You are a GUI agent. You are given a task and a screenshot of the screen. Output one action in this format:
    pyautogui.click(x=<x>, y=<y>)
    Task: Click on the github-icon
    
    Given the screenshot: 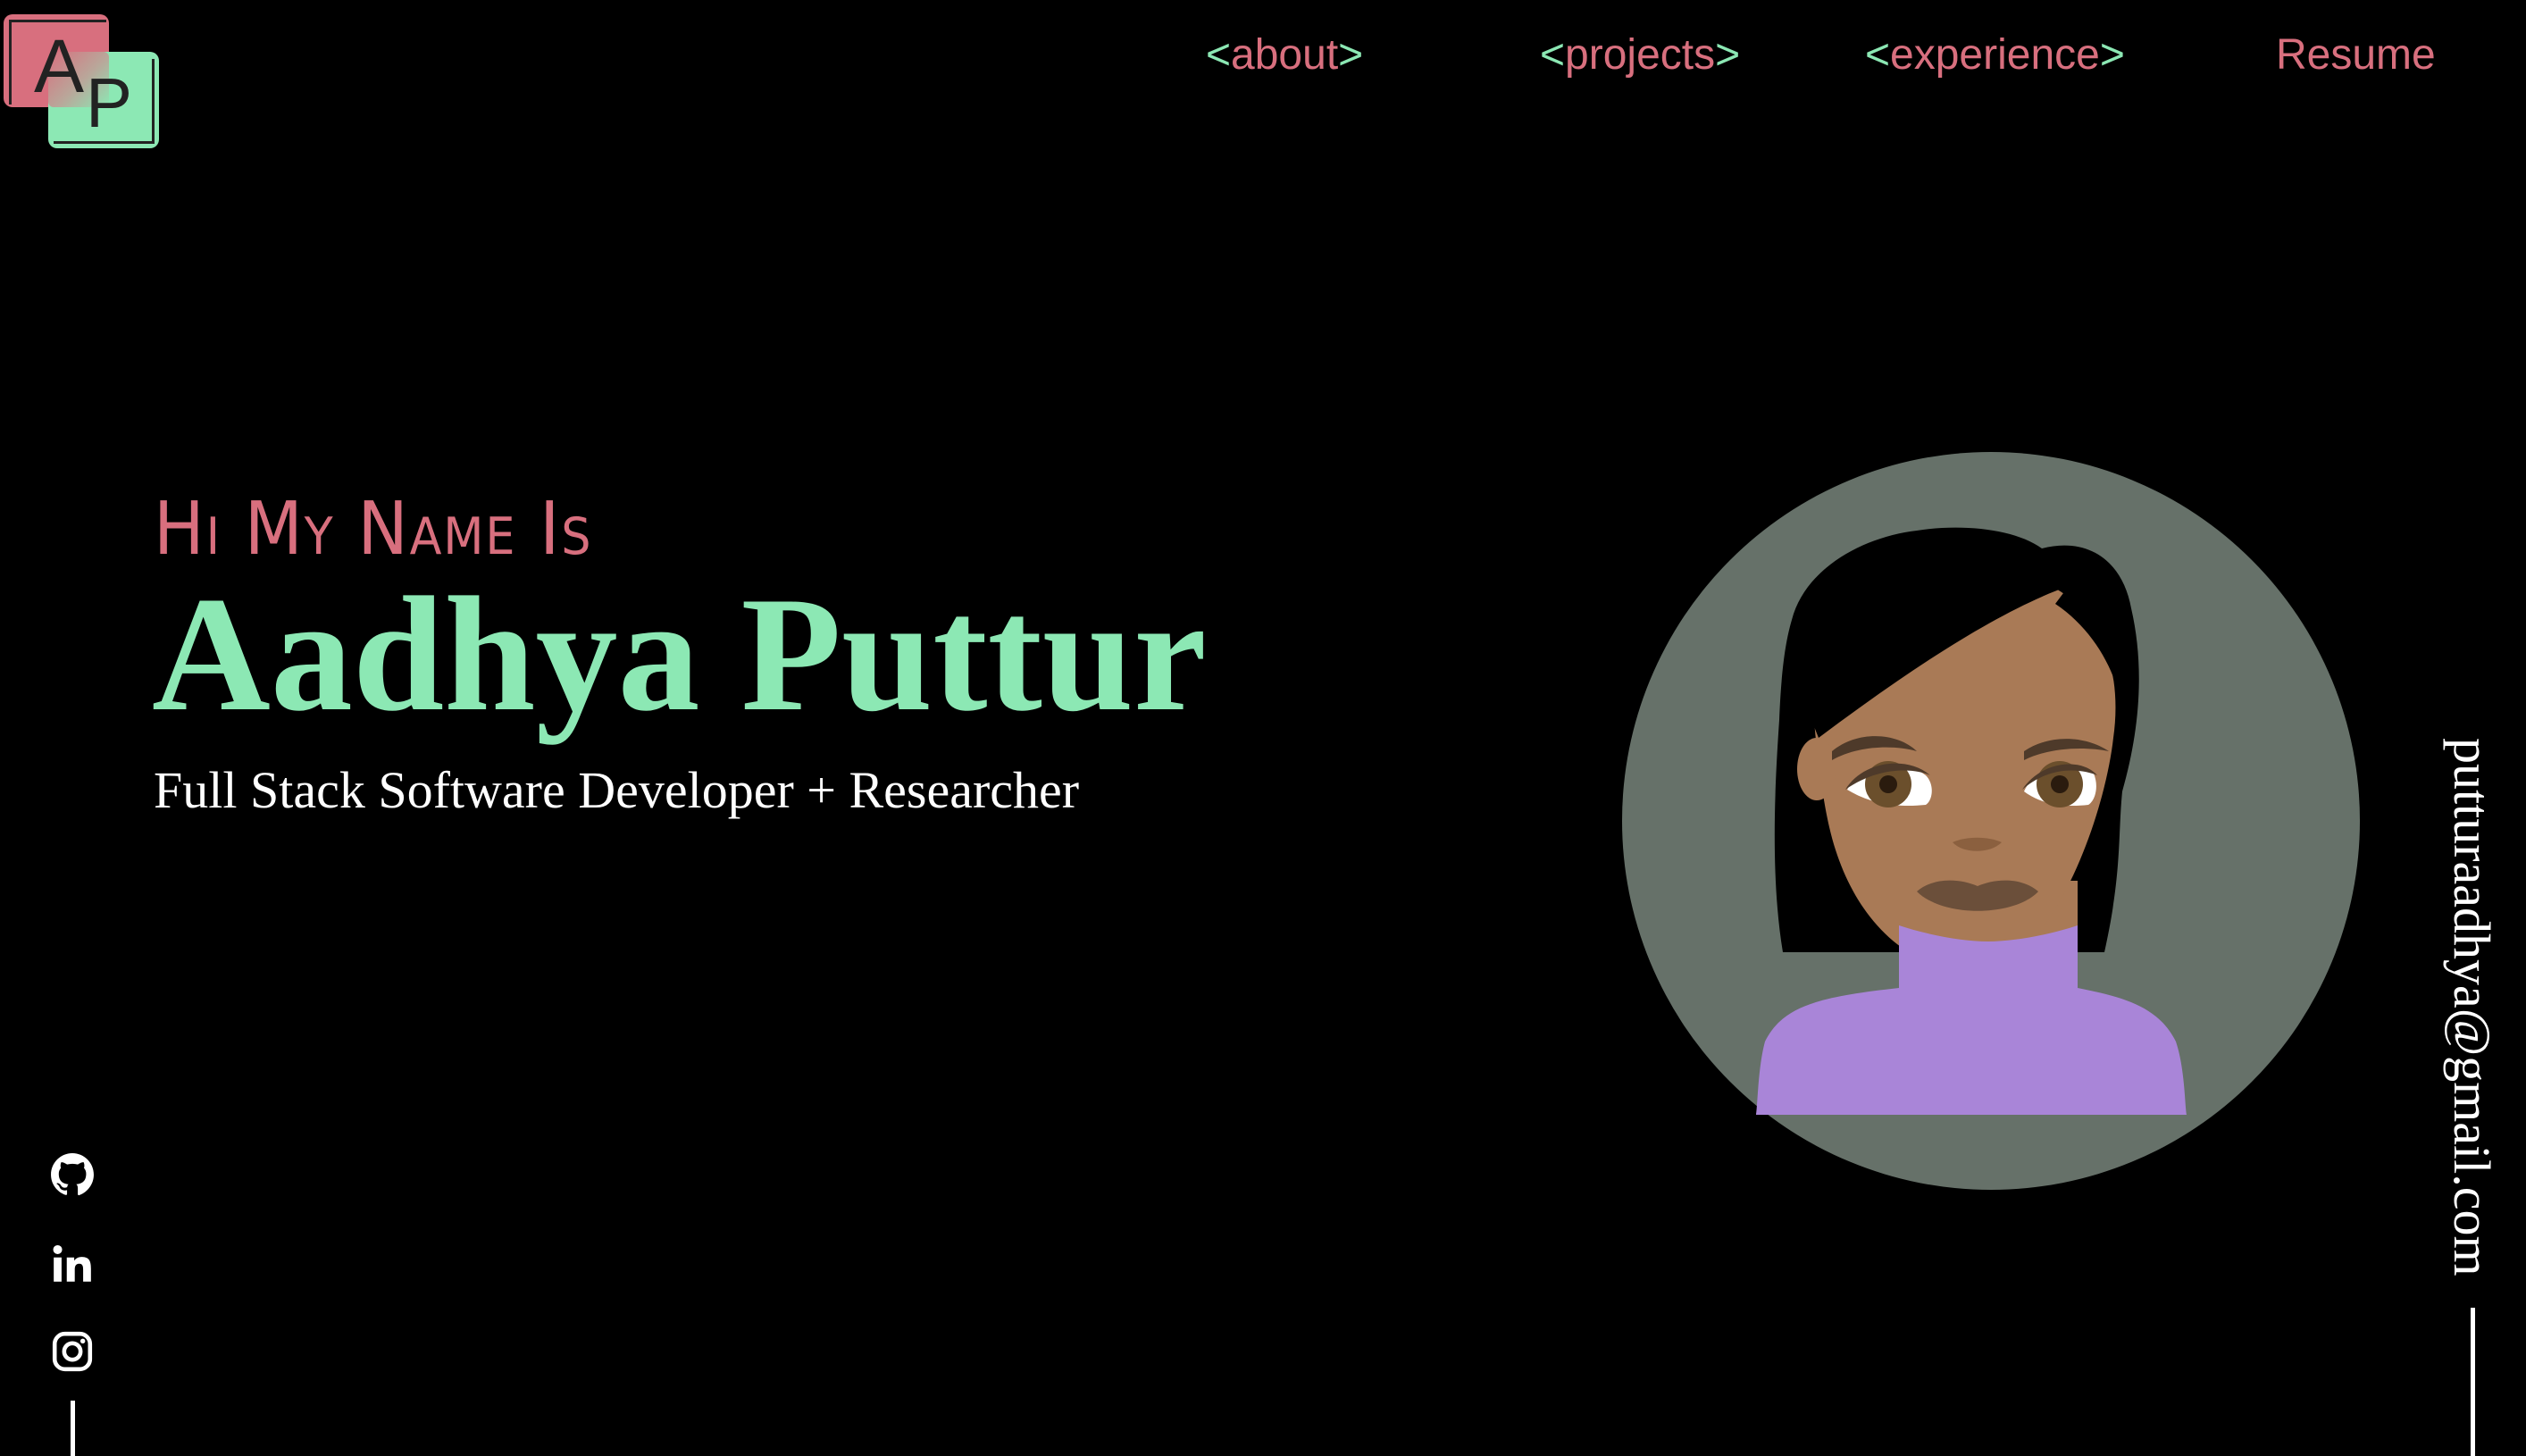 What is the action you would take?
    pyautogui.click(x=72, y=1174)
    